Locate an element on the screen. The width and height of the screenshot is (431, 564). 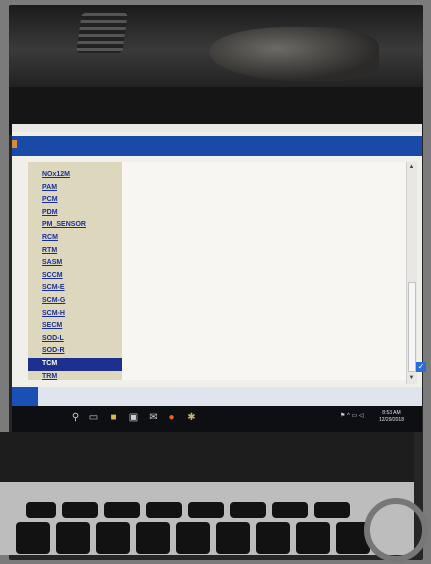
status-bar is located at coordinates (217, 396).